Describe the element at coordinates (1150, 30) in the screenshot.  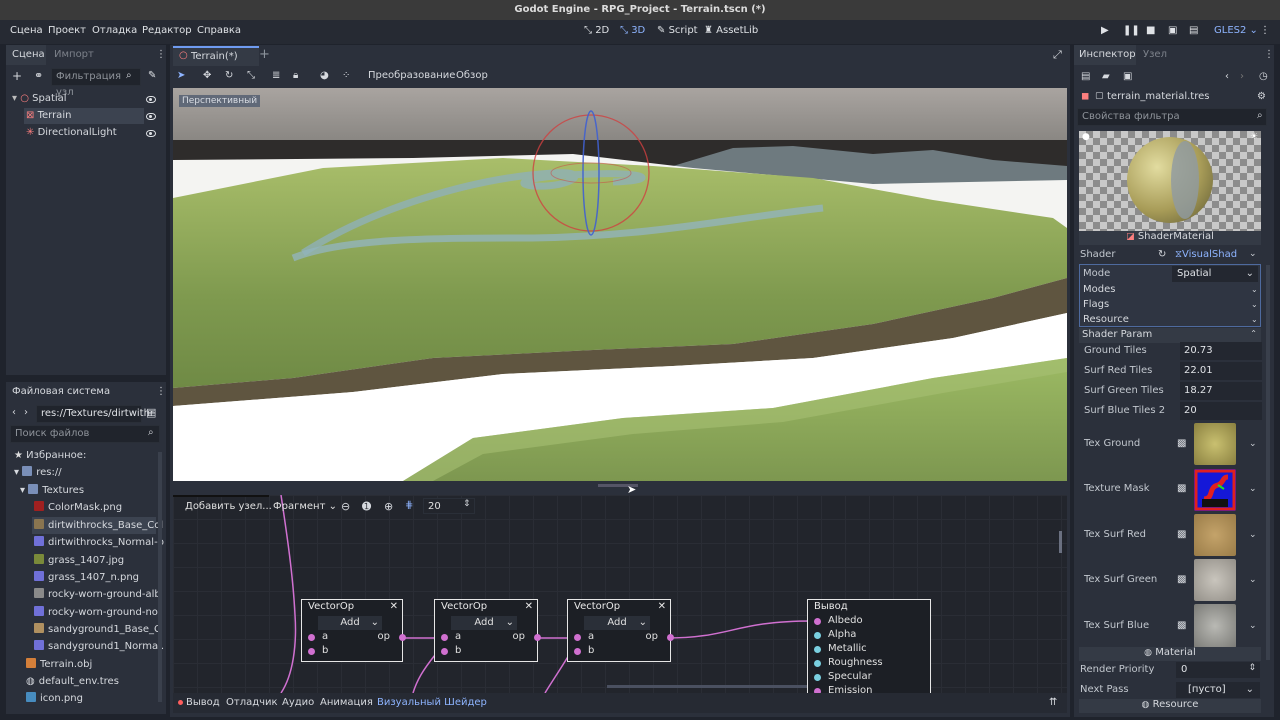
I see `stop-icon: ■` at that location.